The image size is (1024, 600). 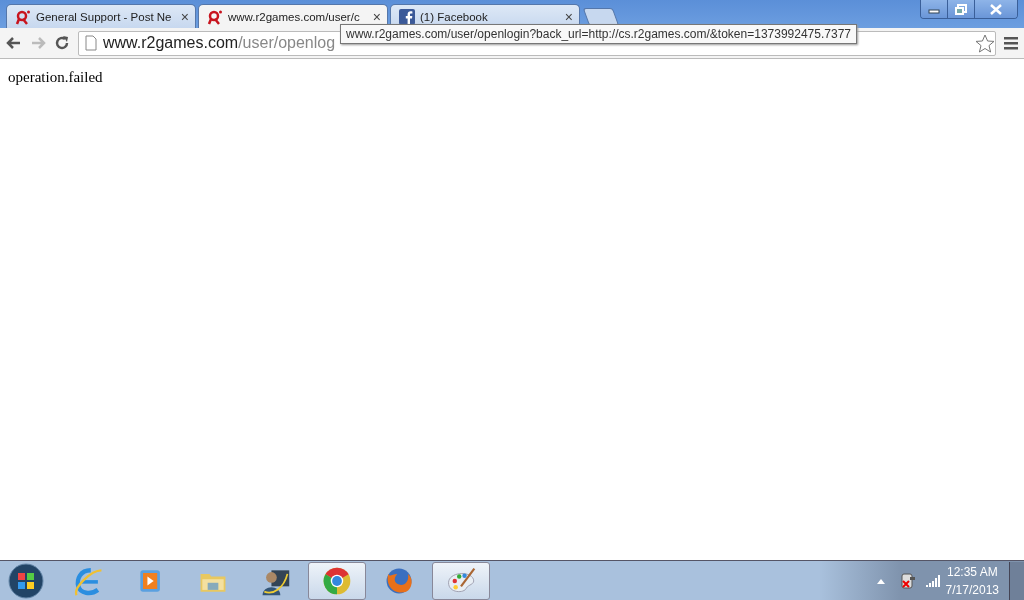 I want to click on tab-title: (1) Facebook, so click(x=454, y=16).